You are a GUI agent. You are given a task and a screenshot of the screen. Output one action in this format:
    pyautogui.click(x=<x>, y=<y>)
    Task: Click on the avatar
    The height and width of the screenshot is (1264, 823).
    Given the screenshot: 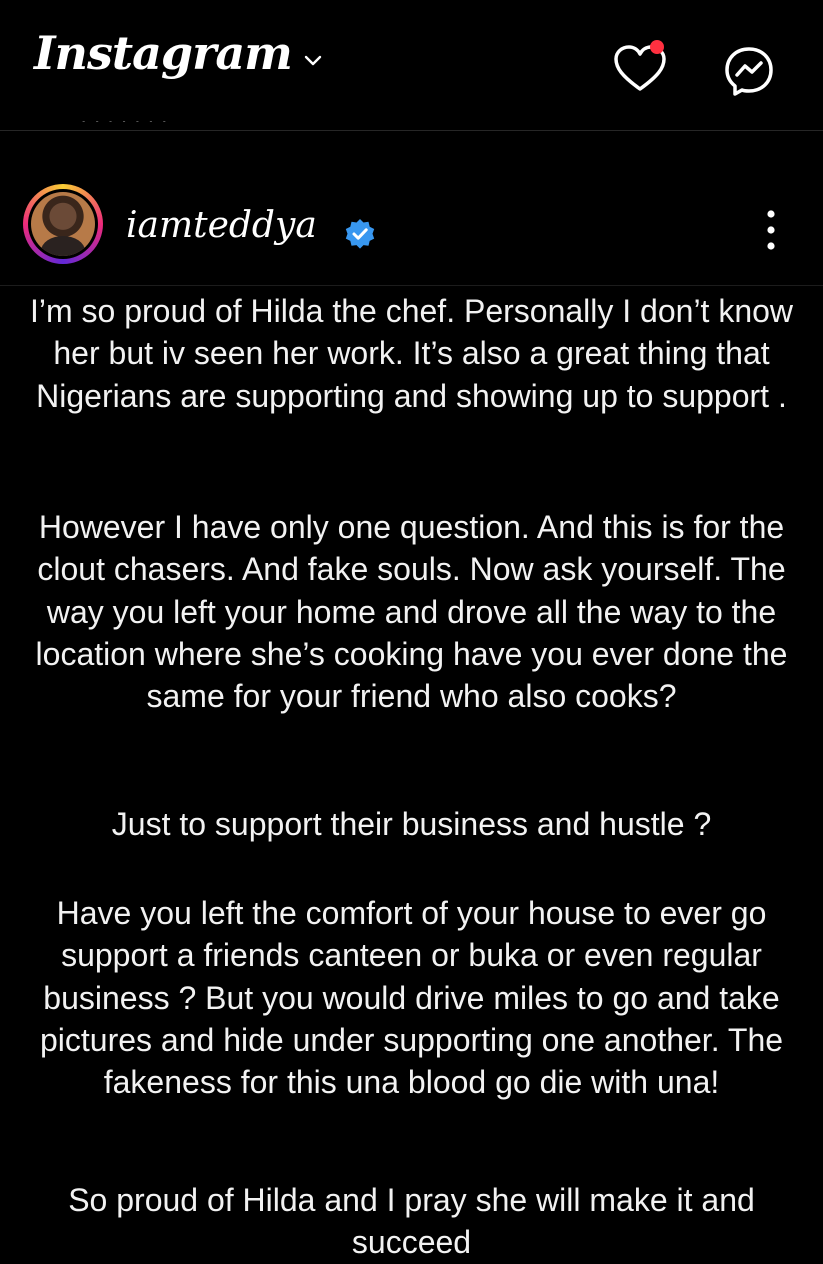 What is the action you would take?
    pyautogui.click(x=63, y=224)
    